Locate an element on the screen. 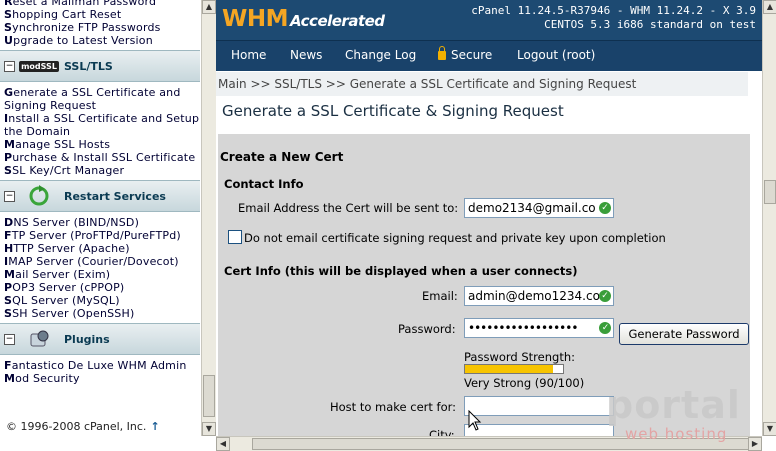 Image resolution: width=776 pixels, height=451 pixels. scroll-left-arrow-icon: ◀ is located at coordinates (223, 444).